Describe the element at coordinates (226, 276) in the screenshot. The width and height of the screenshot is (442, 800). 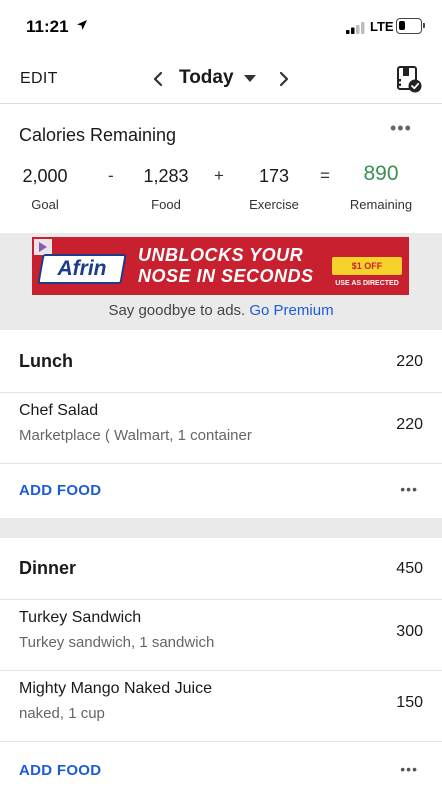
I see `ad-headline-line2: NOSE IN SECONDS` at that location.